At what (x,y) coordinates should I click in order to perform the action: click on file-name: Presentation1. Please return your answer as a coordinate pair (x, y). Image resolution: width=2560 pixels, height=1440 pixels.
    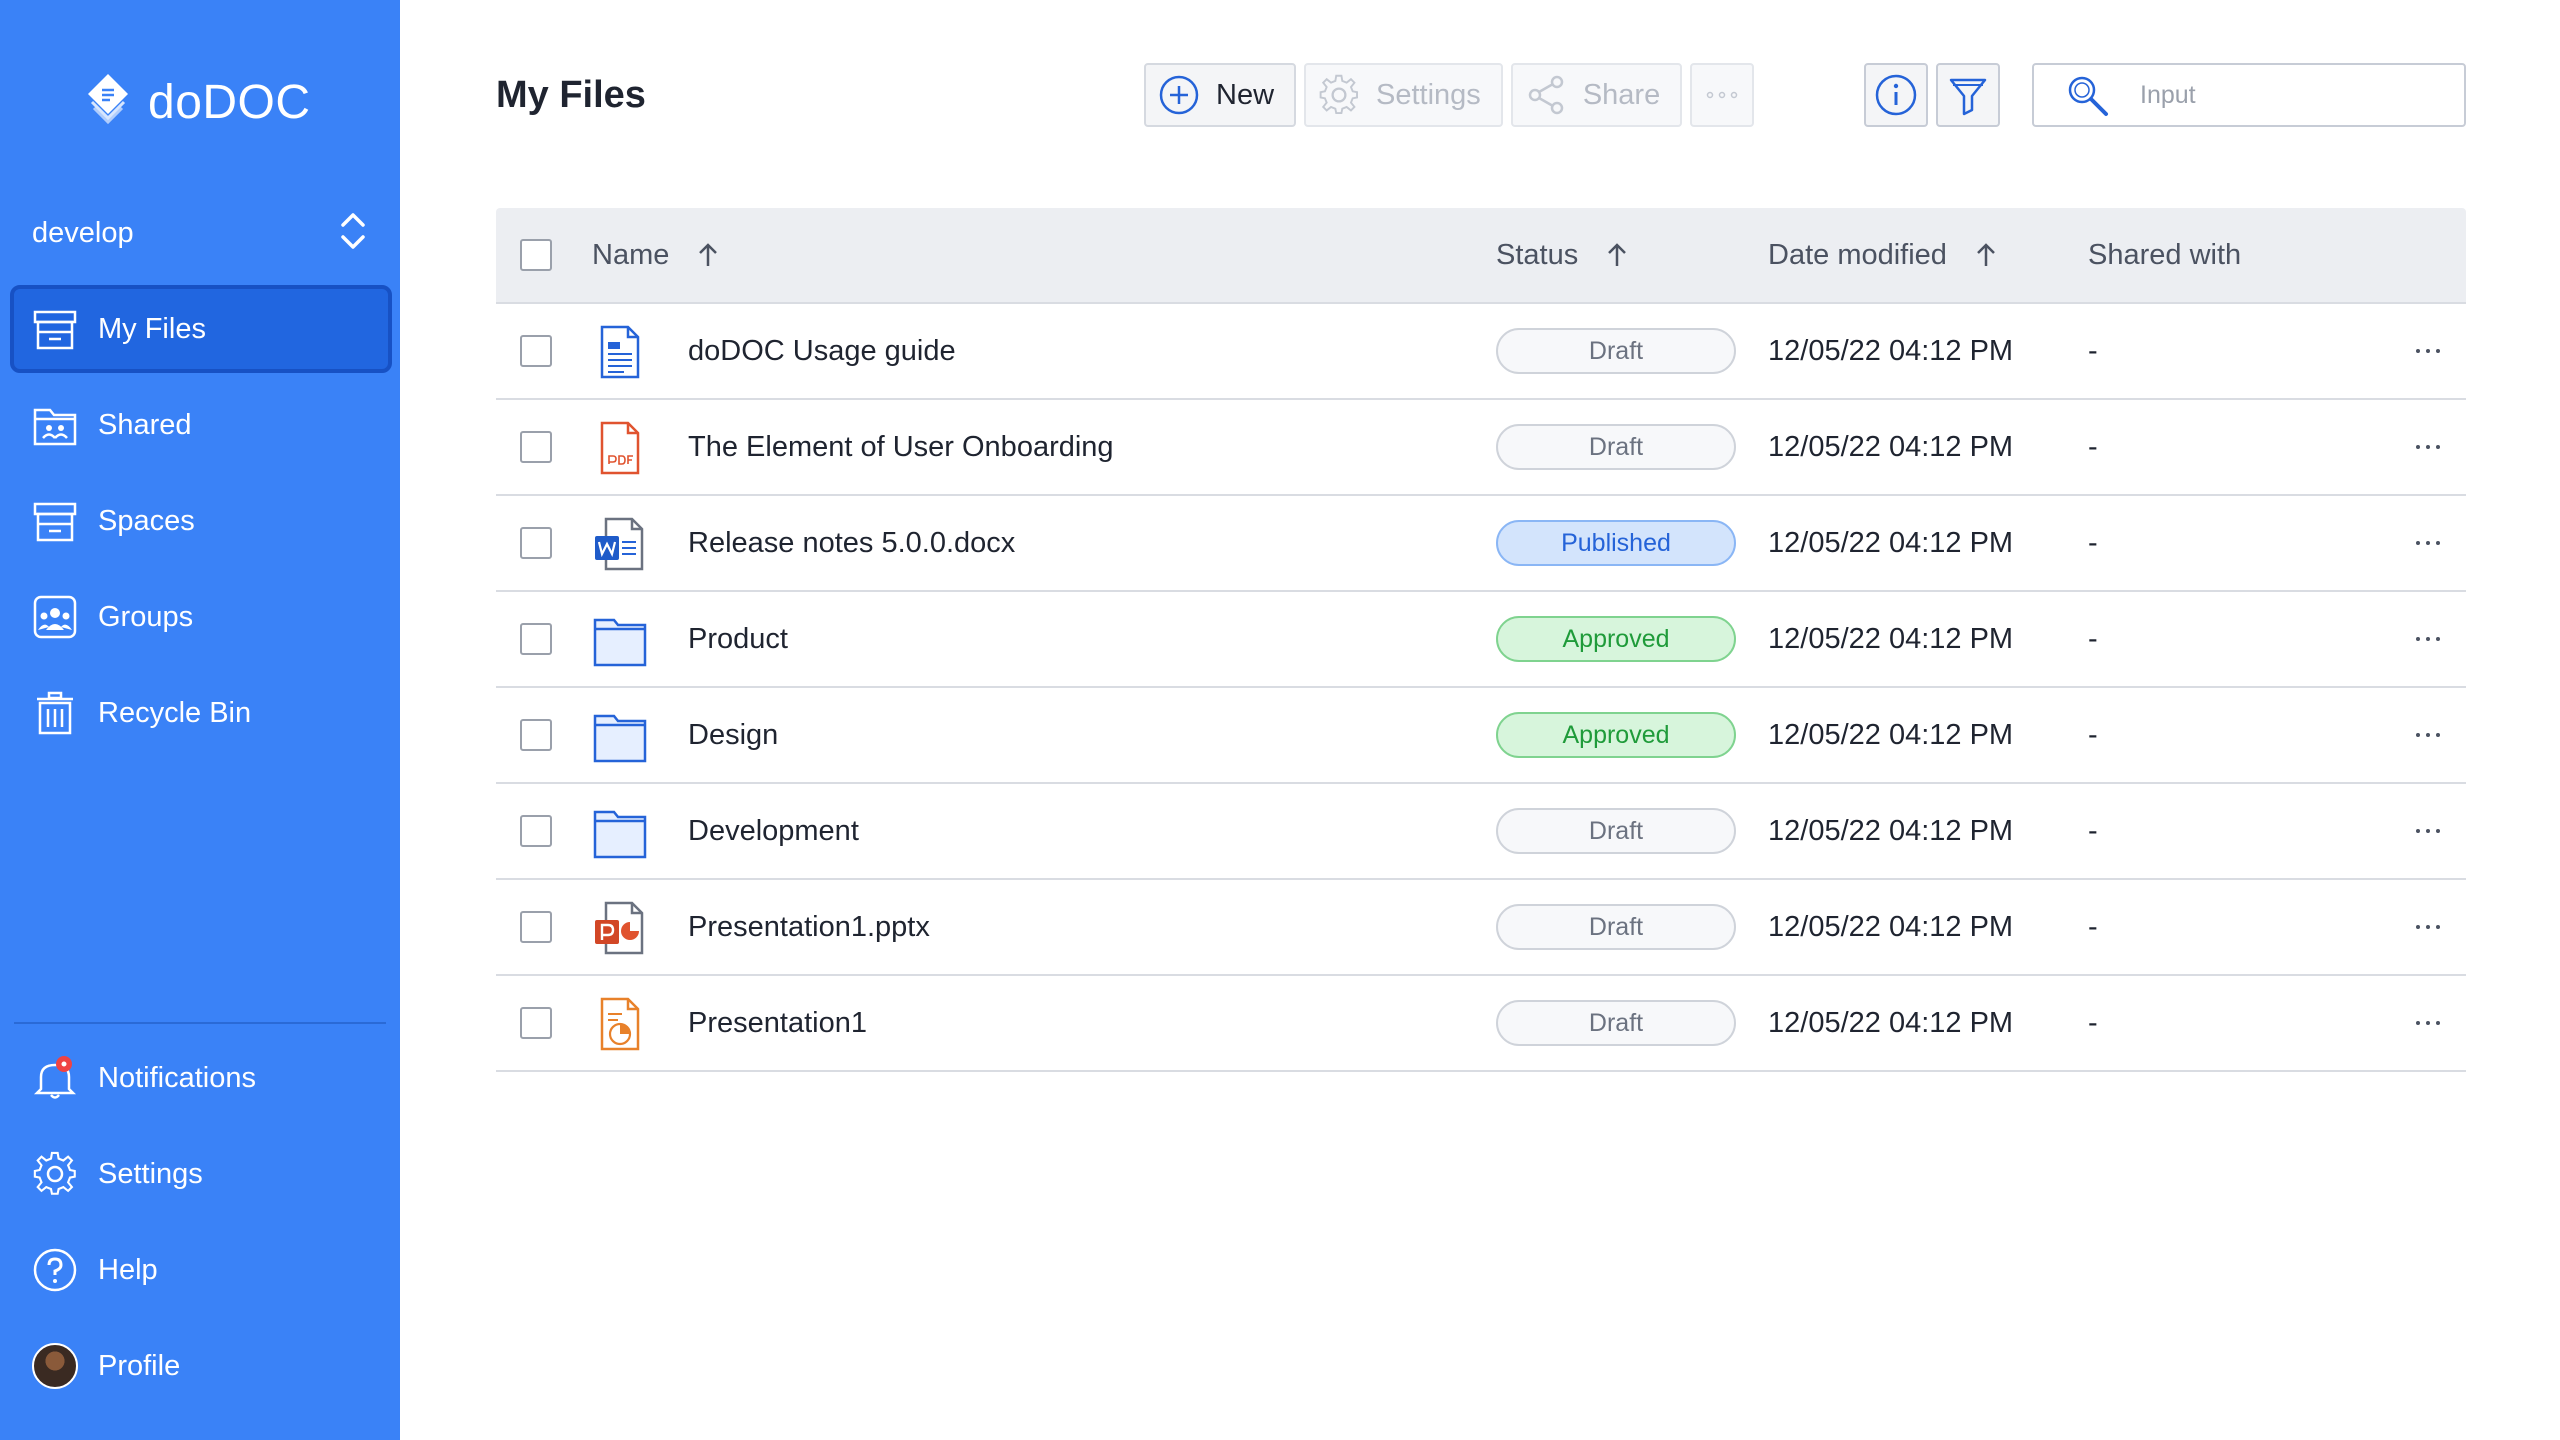
    Looking at the image, I should click on (777, 1023).